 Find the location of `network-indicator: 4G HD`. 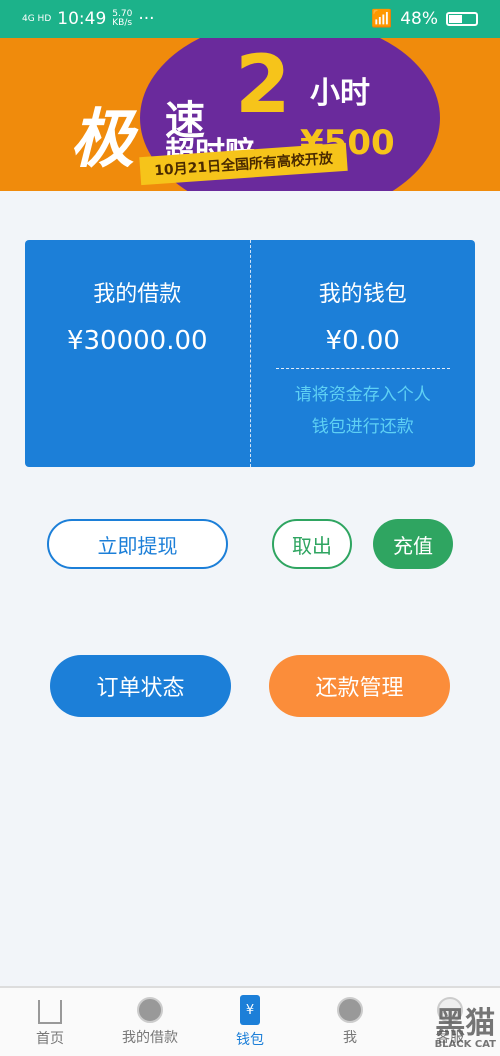

network-indicator: 4G HD is located at coordinates (37, 18).